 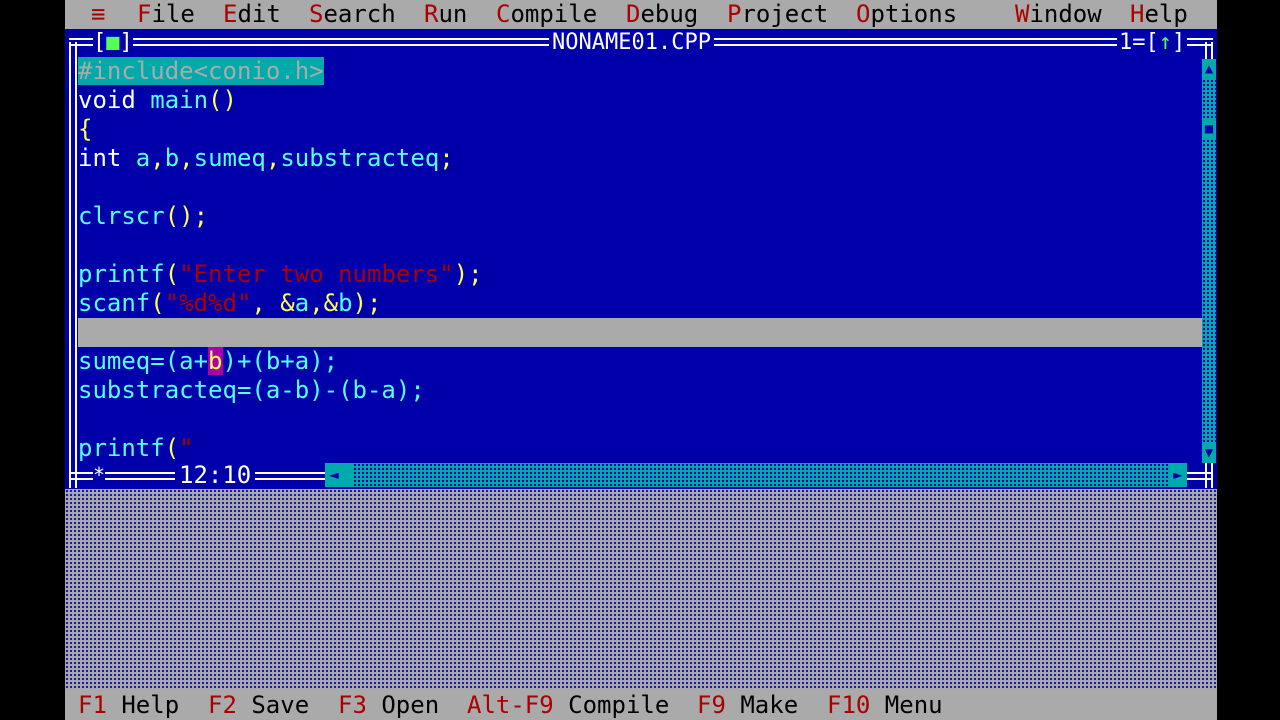 I want to click on horizontal-scrollbar: ◄ ►, so click(x=756, y=475).